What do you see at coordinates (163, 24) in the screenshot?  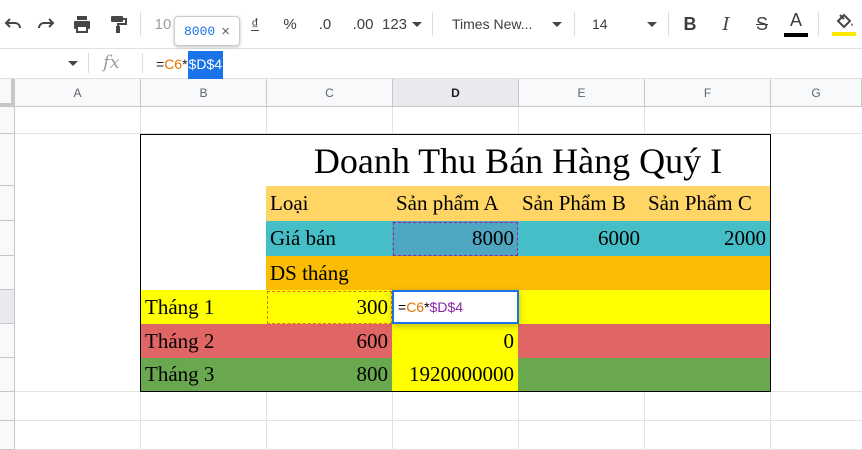 I see `zoom-select: 10` at bounding box center [163, 24].